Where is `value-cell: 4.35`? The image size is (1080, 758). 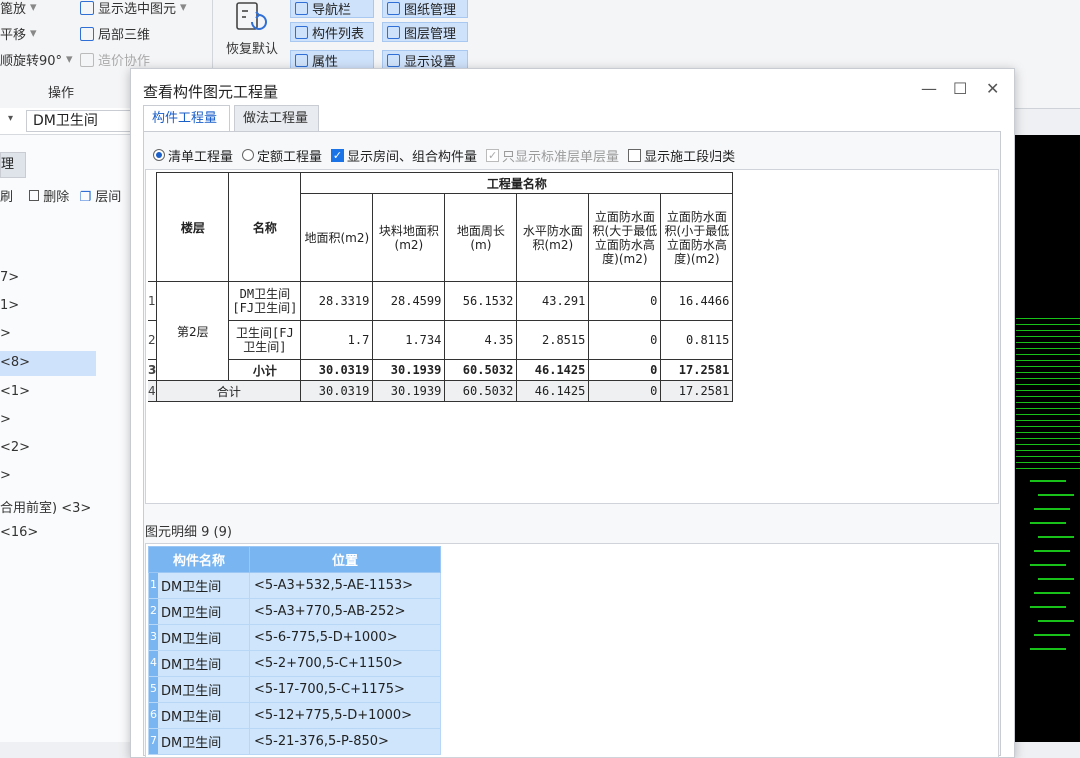 value-cell: 4.35 is located at coordinates (481, 340).